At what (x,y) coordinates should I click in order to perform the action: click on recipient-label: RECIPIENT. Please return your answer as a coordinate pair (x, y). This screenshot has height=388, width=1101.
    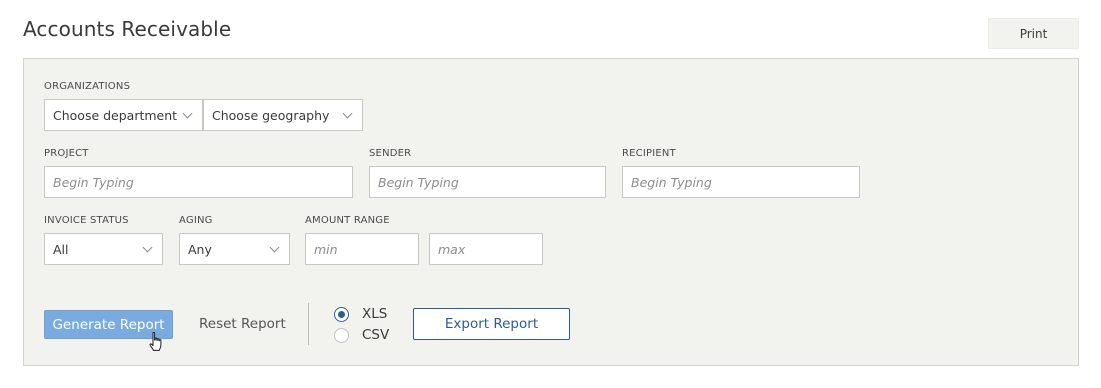
    Looking at the image, I should click on (649, 153).